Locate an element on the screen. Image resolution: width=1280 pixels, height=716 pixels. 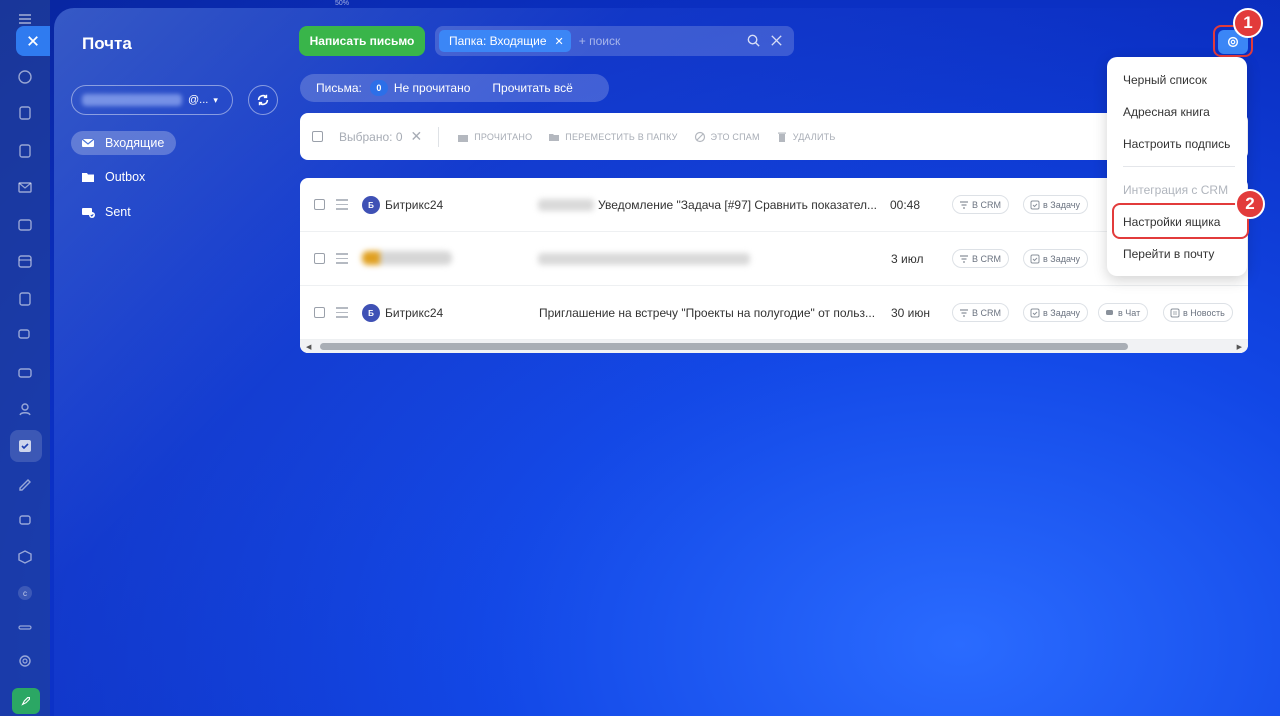
filter-chip: Папка: Входящие ✕ is located at coordinates (505, 41).